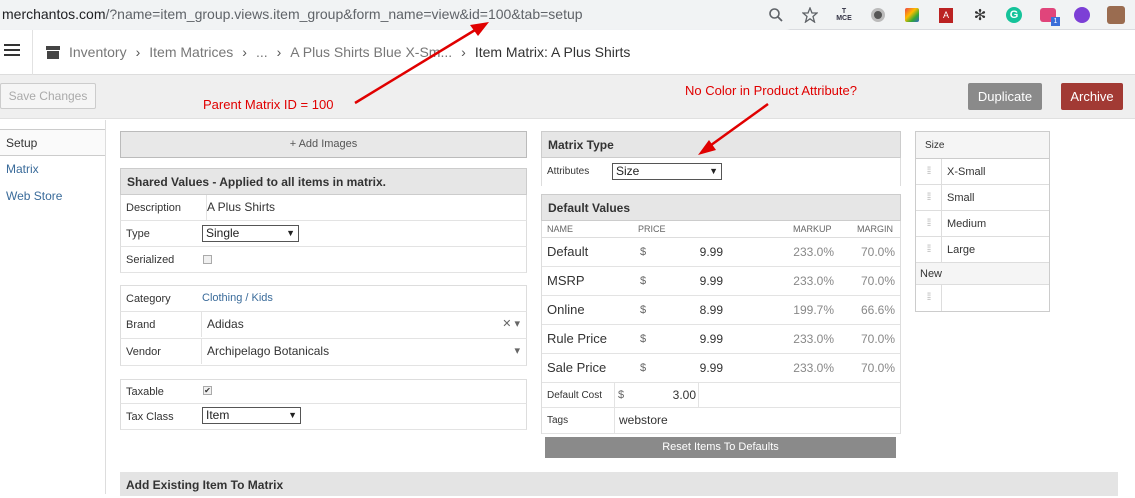  I want to click on price-input: 8.99, so click(689, 310).